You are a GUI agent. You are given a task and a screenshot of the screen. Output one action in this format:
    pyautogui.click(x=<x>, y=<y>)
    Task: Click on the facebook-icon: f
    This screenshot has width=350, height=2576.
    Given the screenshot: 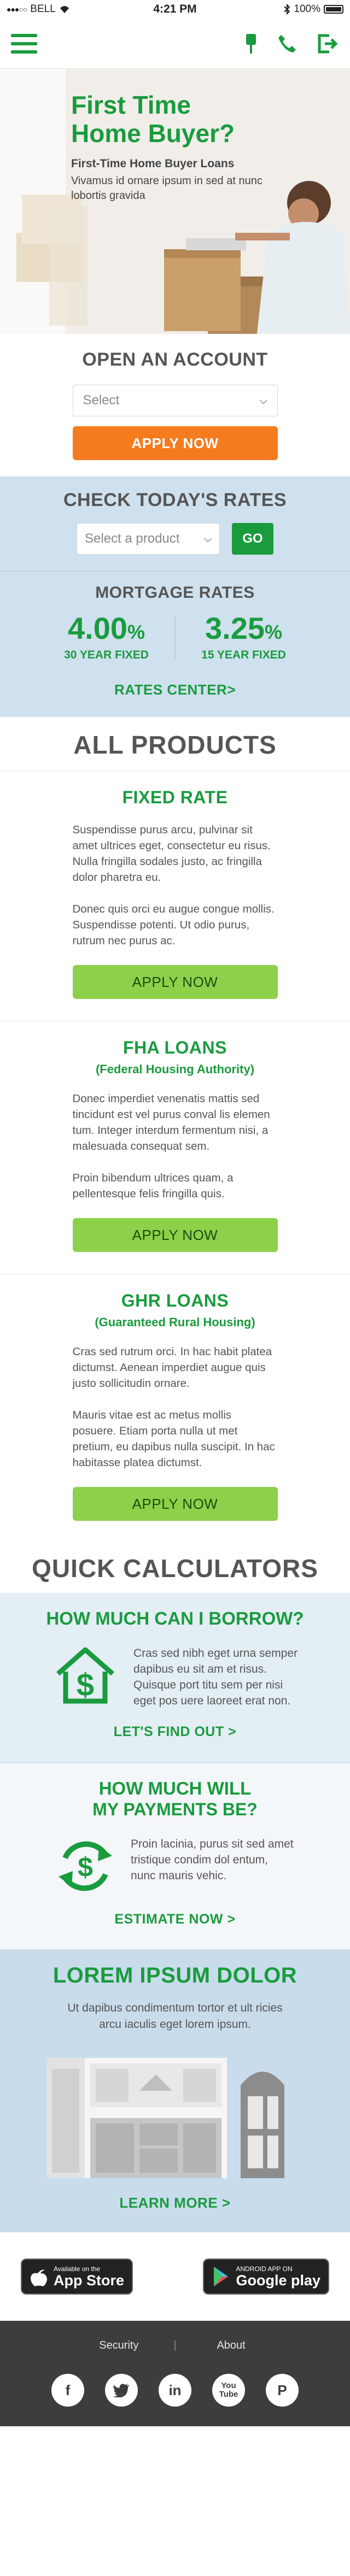 What is the action you would take?
    pyautogui.click(x=67, y=2390)
    